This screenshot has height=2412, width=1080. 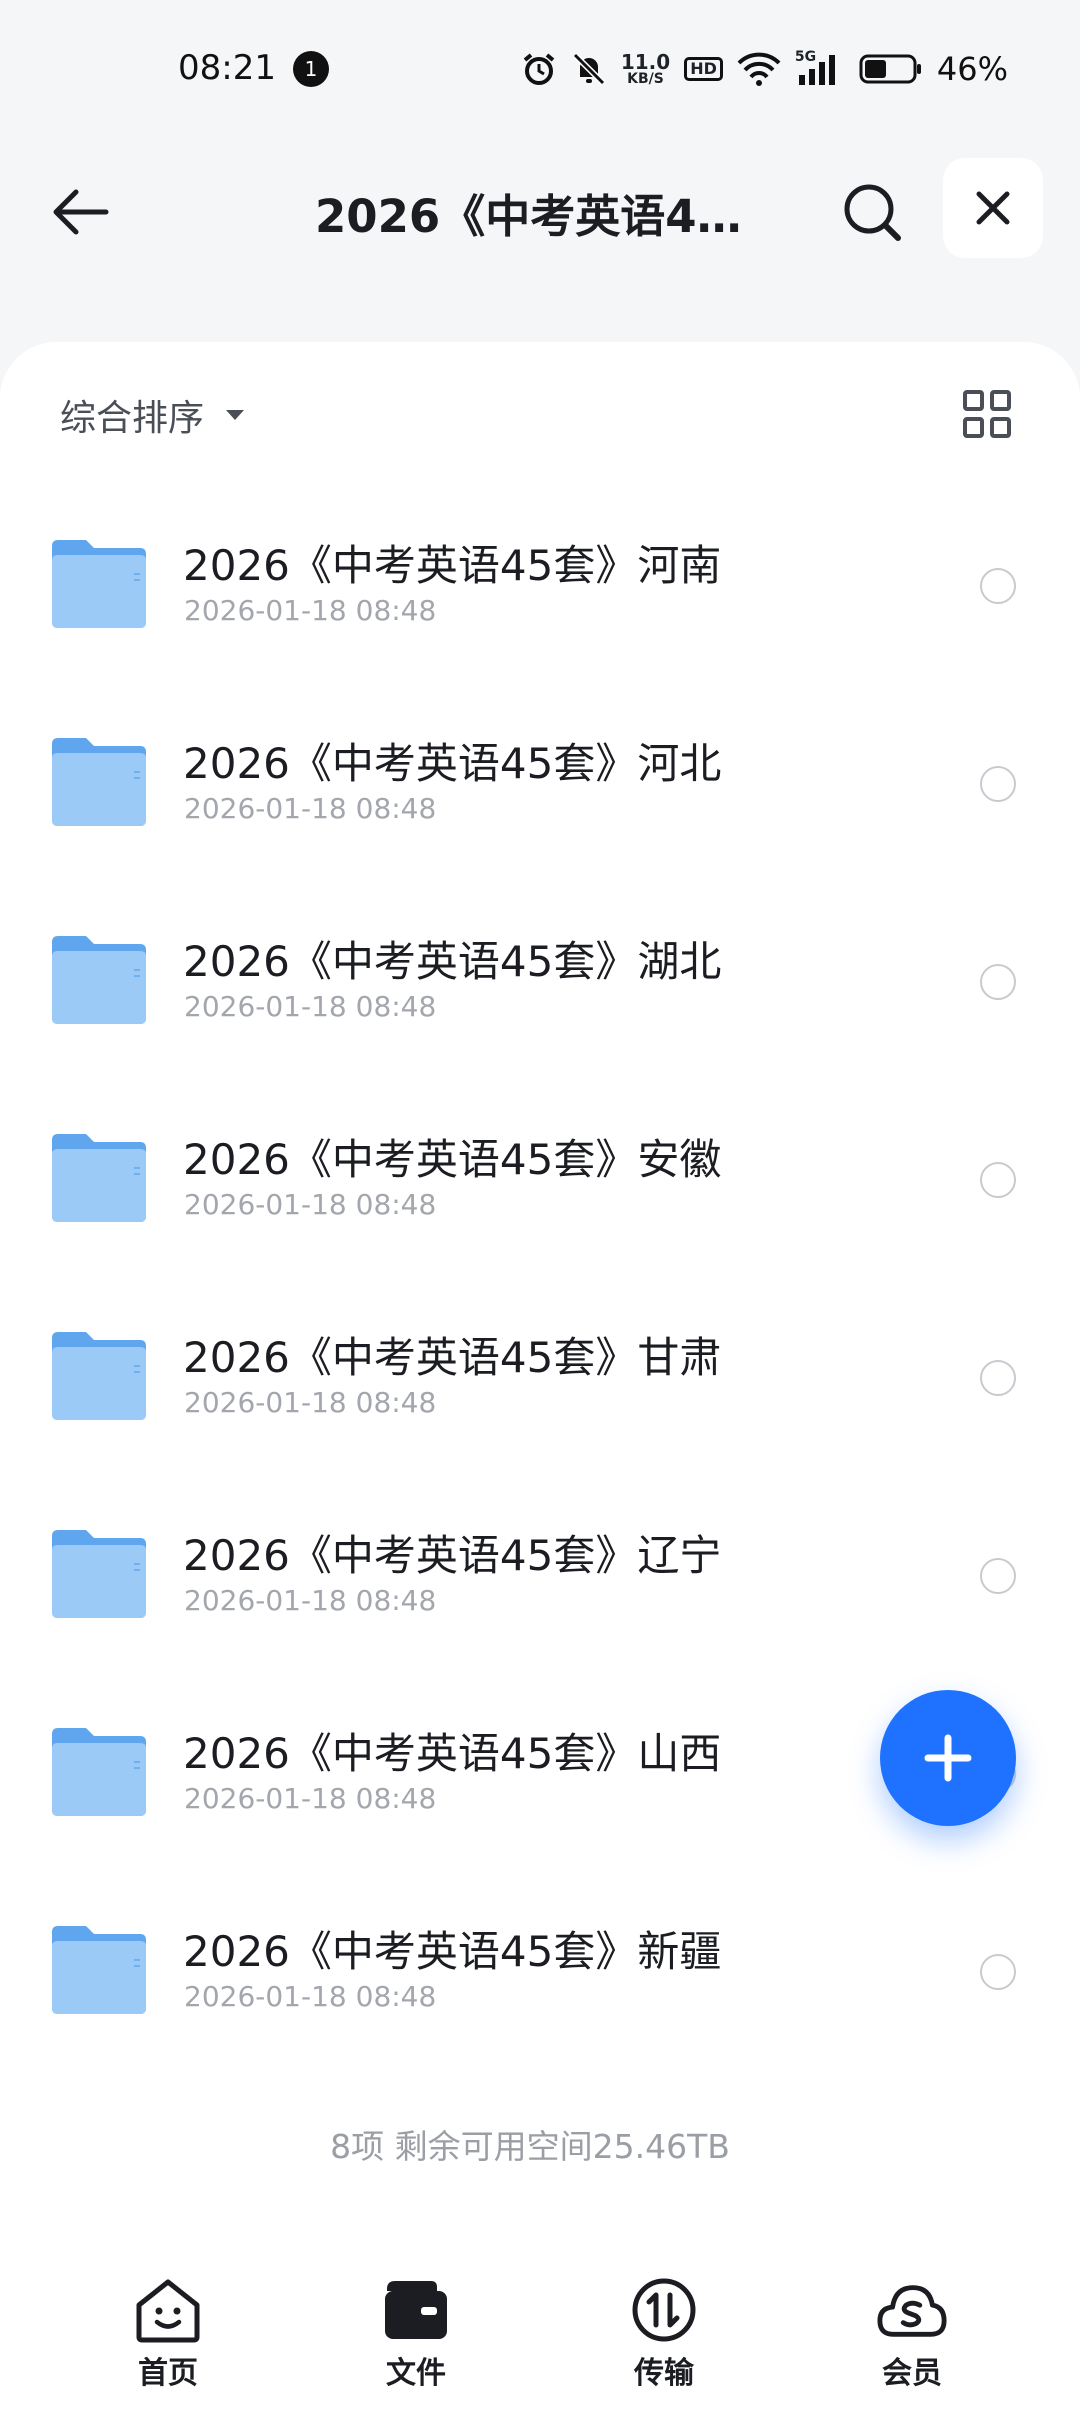 I want to click on cellular-signal-icon: 5G, so click(x=820, y=68).